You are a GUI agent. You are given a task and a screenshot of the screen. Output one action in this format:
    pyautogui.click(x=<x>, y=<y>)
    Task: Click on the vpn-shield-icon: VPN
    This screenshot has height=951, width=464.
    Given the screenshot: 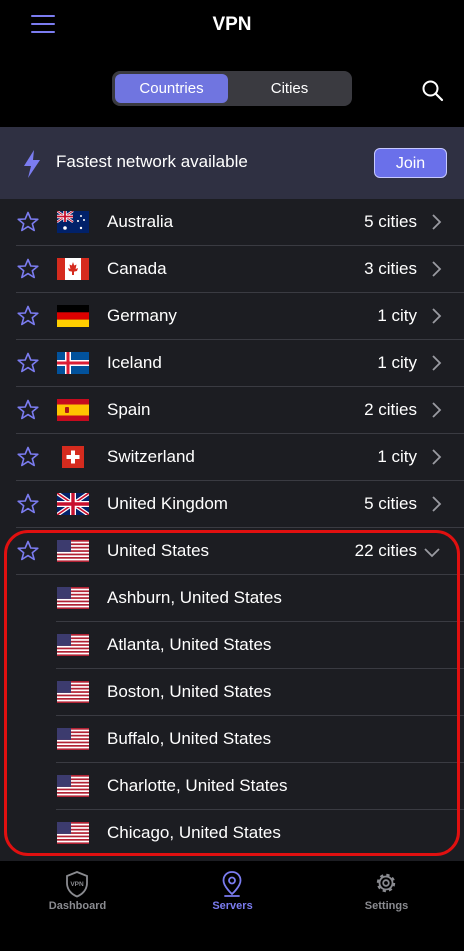 What is the action you would take?
    pyautogui.click(x=77, y=884)
    